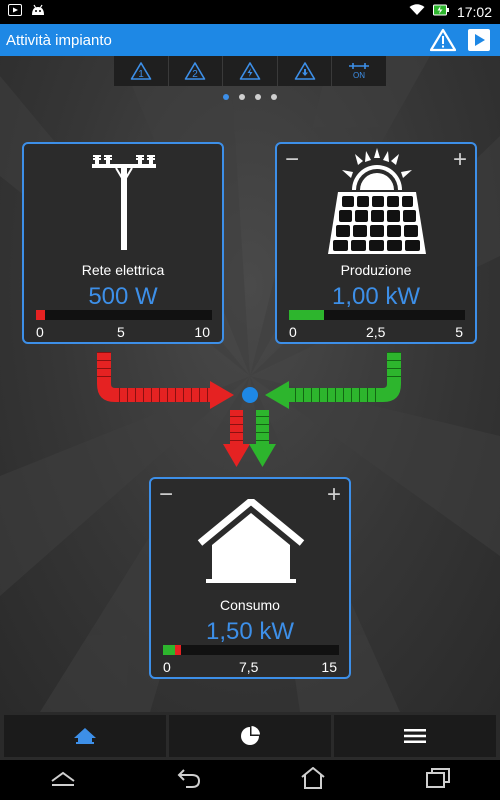 The width and height of the screenshot is (500, 800). I want to click on grid-value: 500 W, so click(123, 296).